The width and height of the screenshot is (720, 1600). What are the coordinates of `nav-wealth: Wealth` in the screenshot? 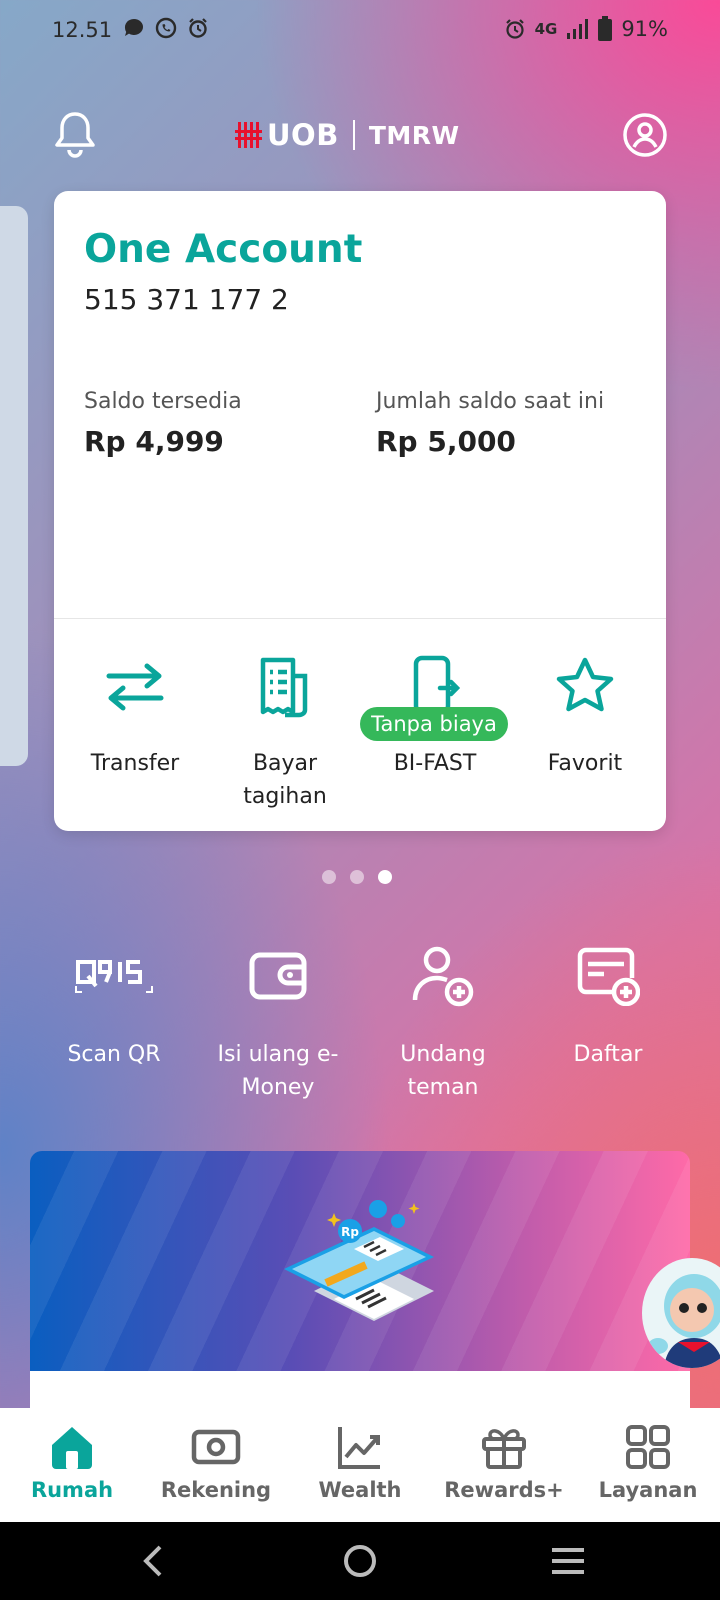 It's located at (360, 1462).